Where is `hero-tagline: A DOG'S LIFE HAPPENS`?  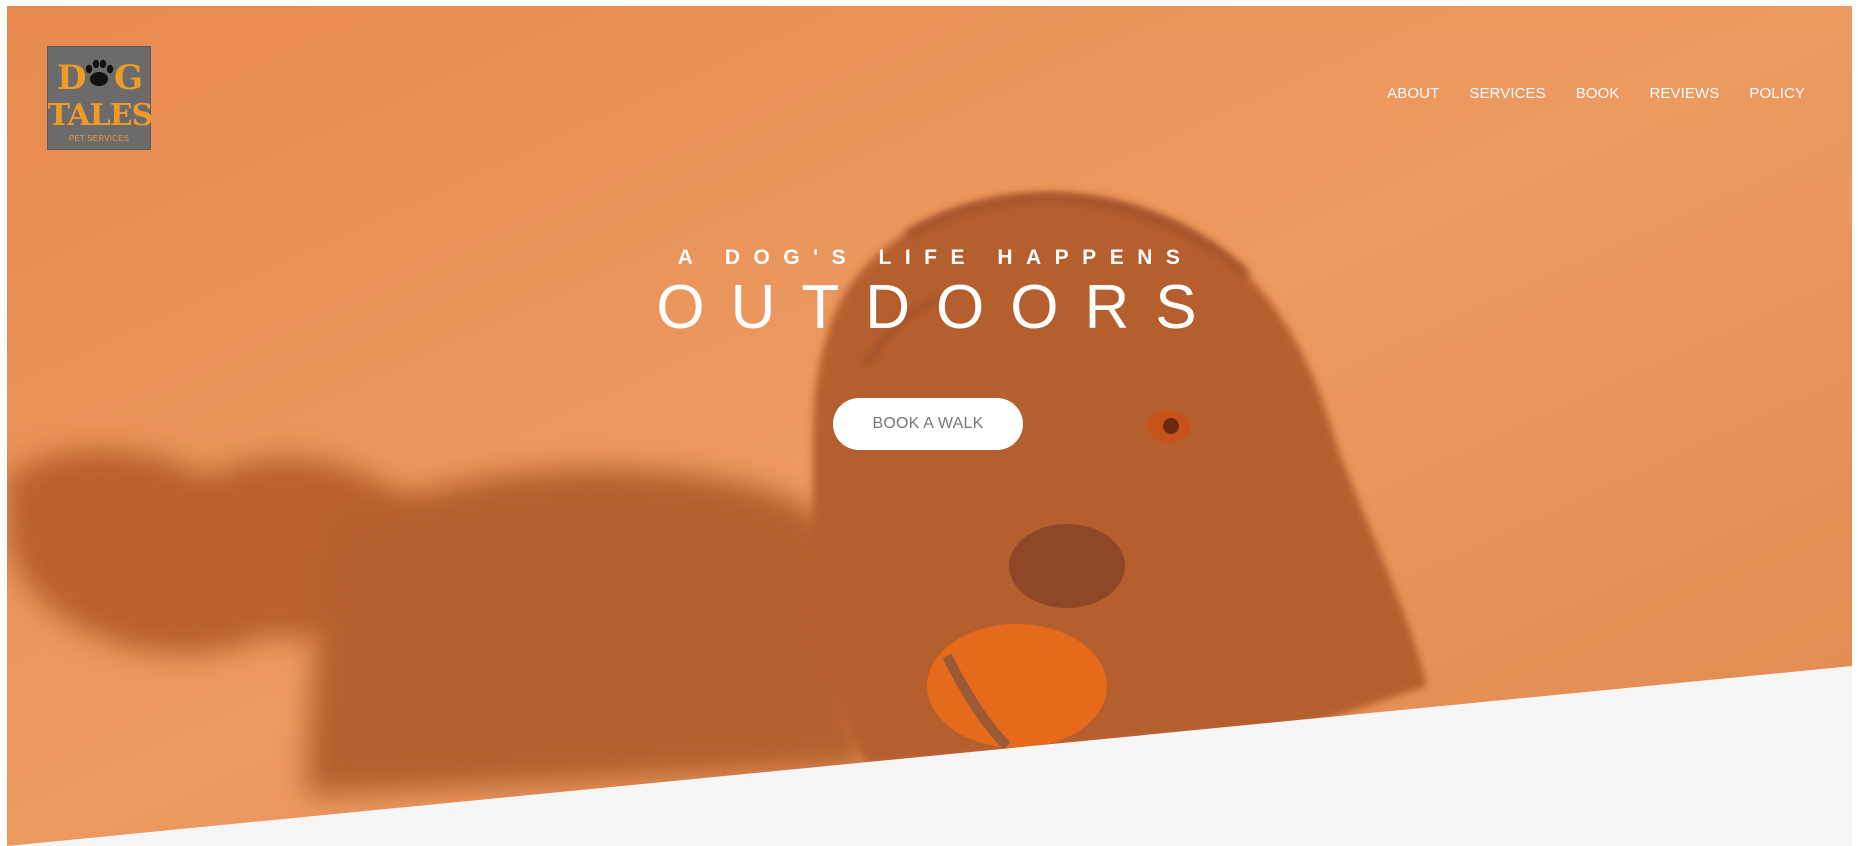
hero-tagline: A DOG'S LIFE HAPPENS is located at coordinates (935, 257).